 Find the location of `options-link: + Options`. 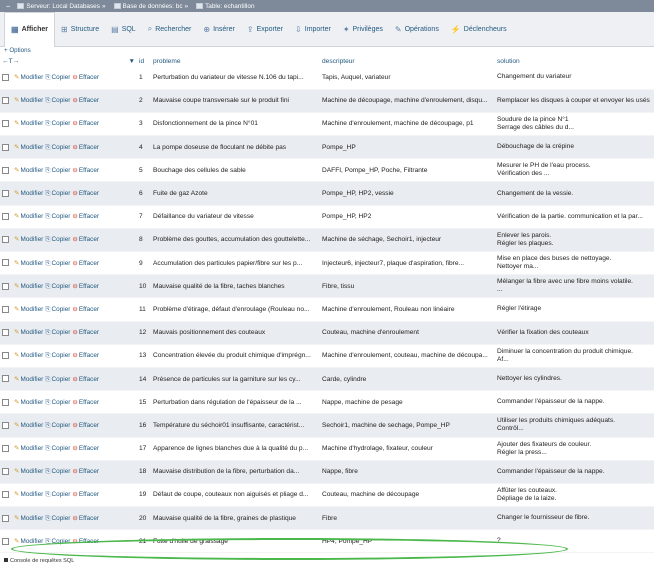

options-link: + Options is located at coordinates (17, 50).